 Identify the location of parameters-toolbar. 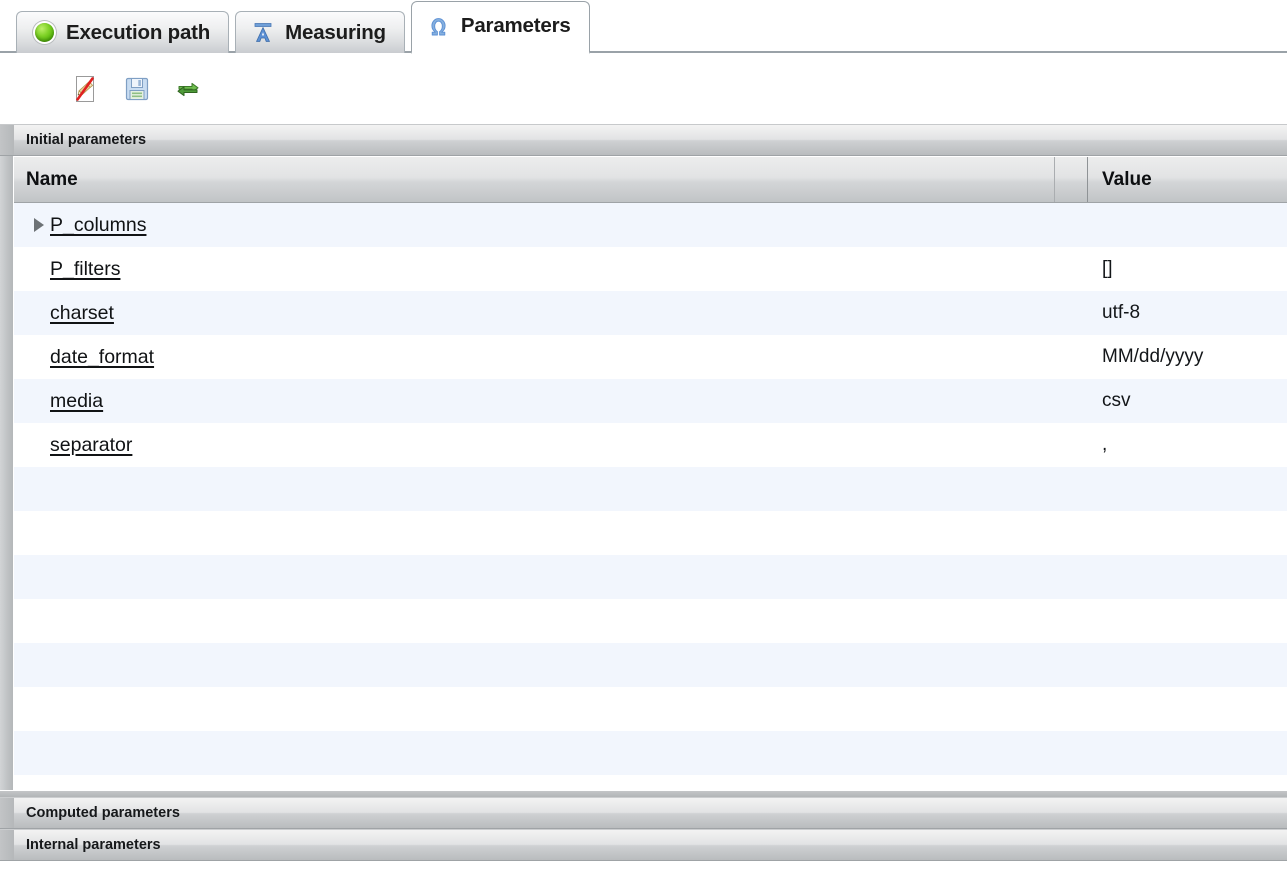
(643, 88).